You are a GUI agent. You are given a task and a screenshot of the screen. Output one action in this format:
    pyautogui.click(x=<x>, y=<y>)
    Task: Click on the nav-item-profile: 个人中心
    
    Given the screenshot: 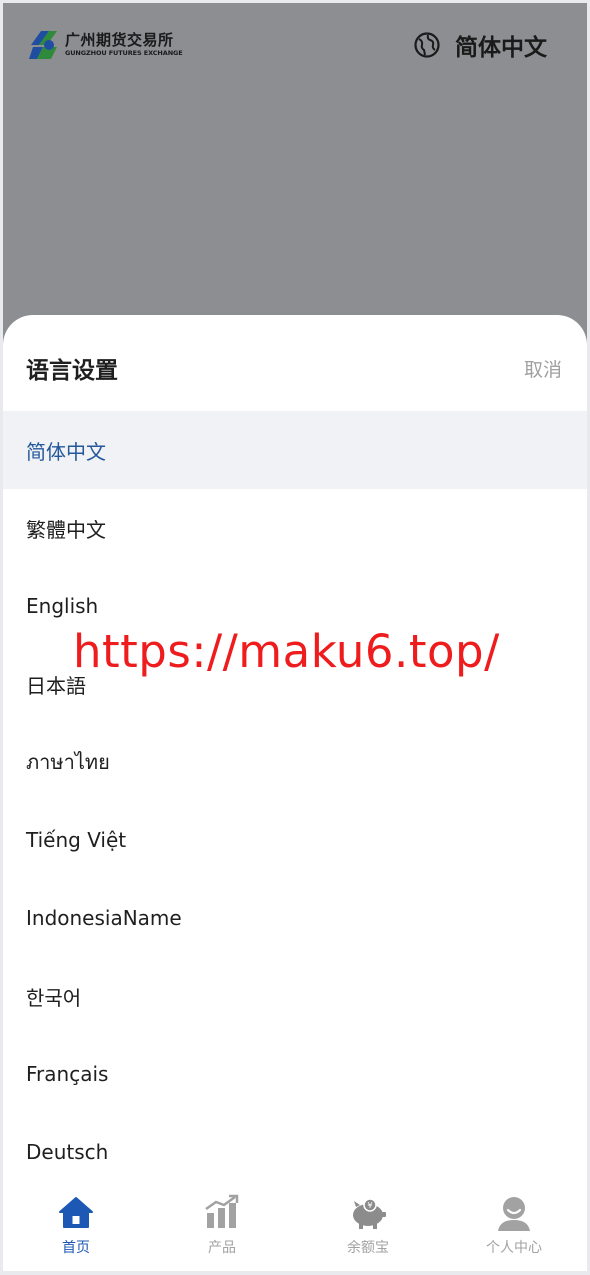 What is the action you would take?
    pyautogui.click(x=514, y=1225)
    